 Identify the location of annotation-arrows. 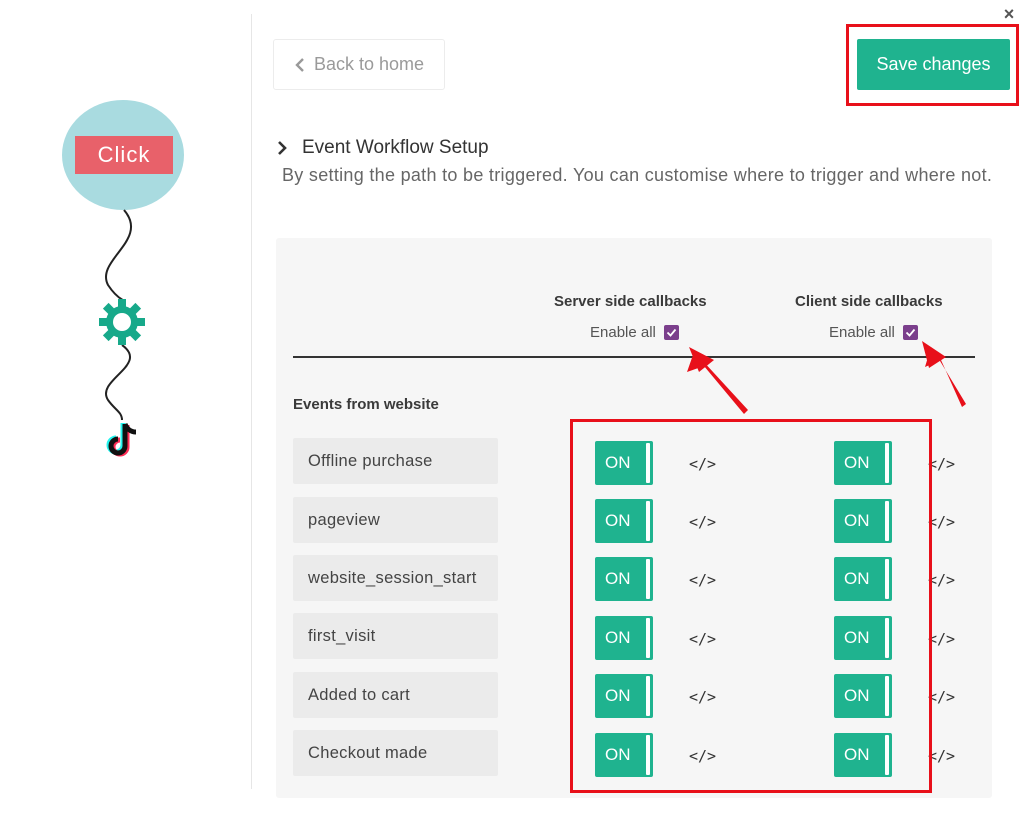
(826, 377).